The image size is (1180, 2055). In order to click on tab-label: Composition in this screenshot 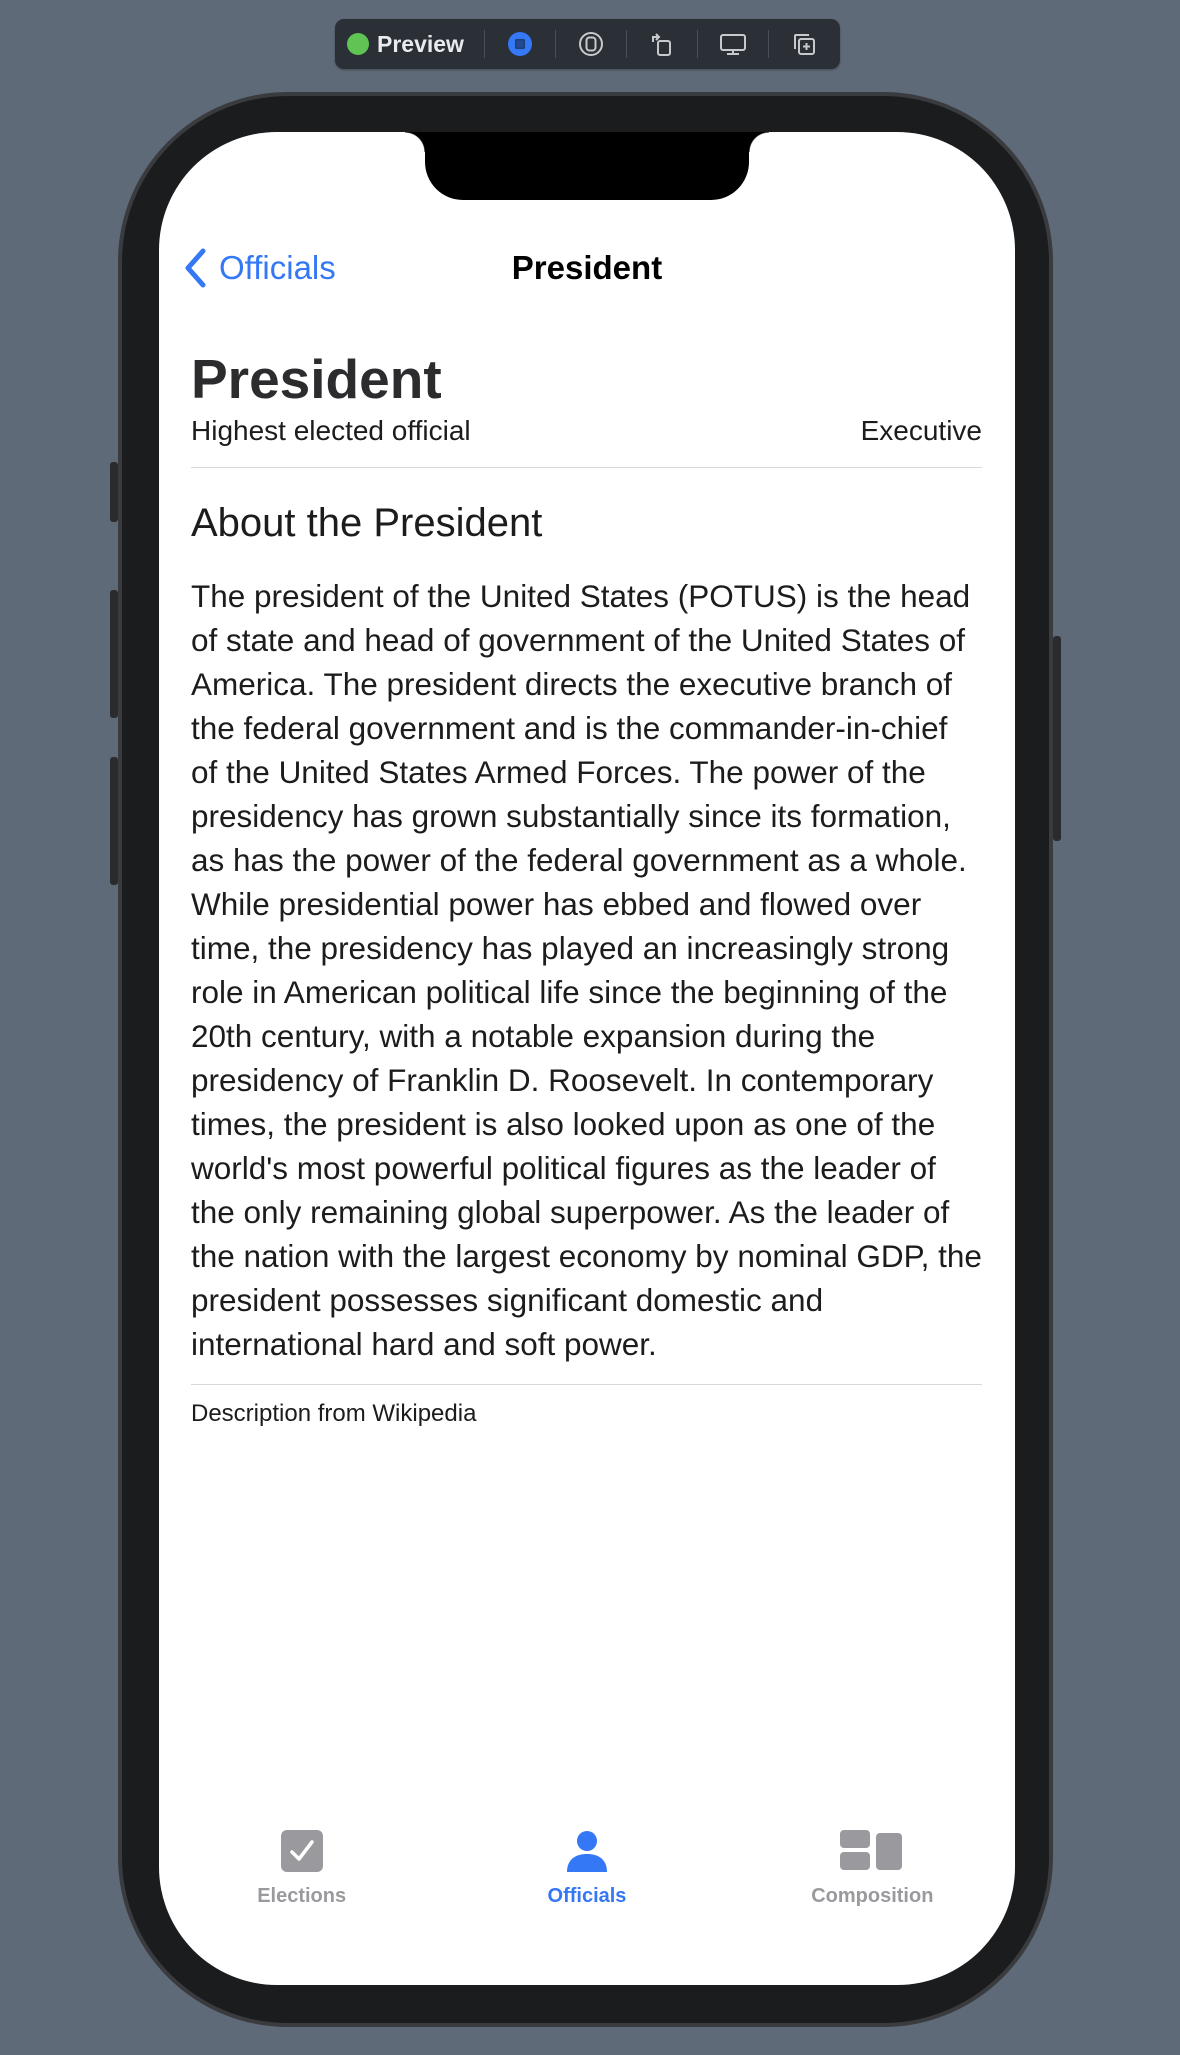, I will do `click(872, 1896)`.